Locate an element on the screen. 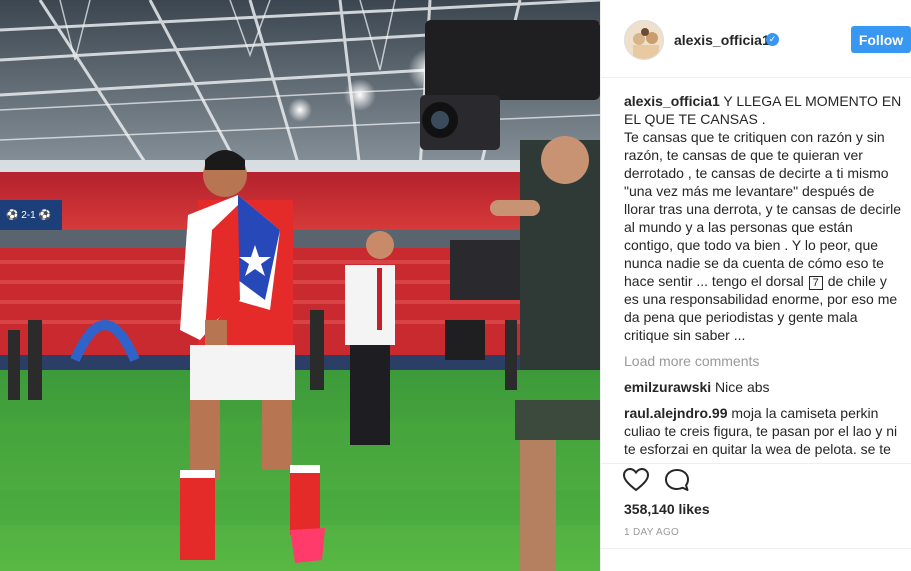 The height and width of the screenshot is (571, 911). heart-icon is located at coordinates (636, 480).